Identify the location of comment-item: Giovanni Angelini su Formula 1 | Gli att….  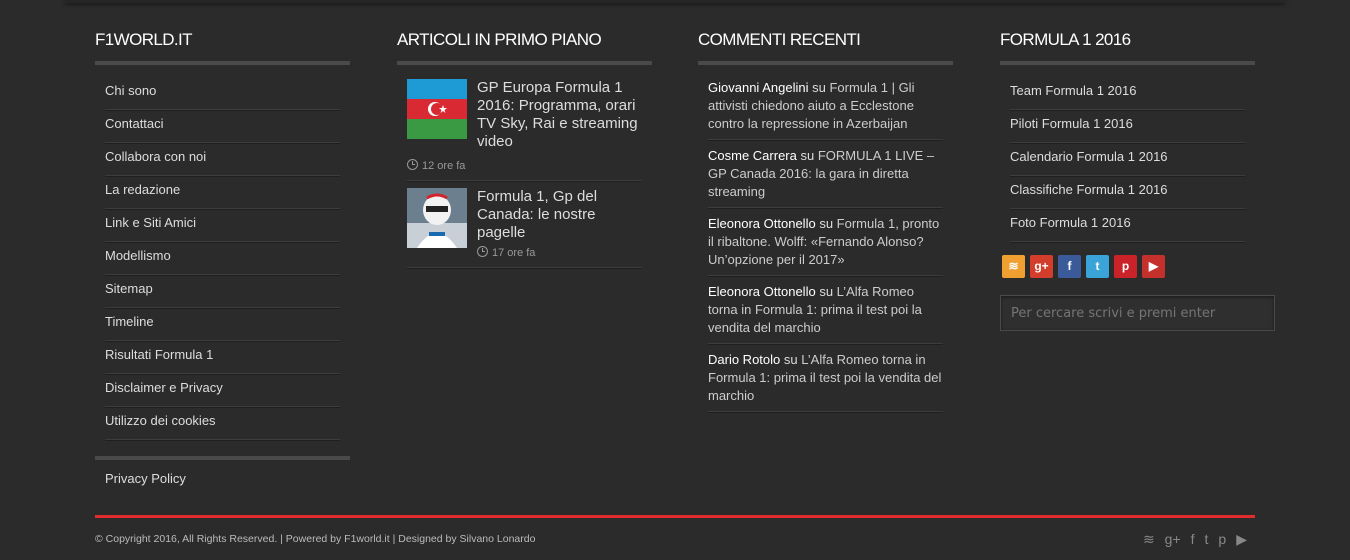
(825, 109).